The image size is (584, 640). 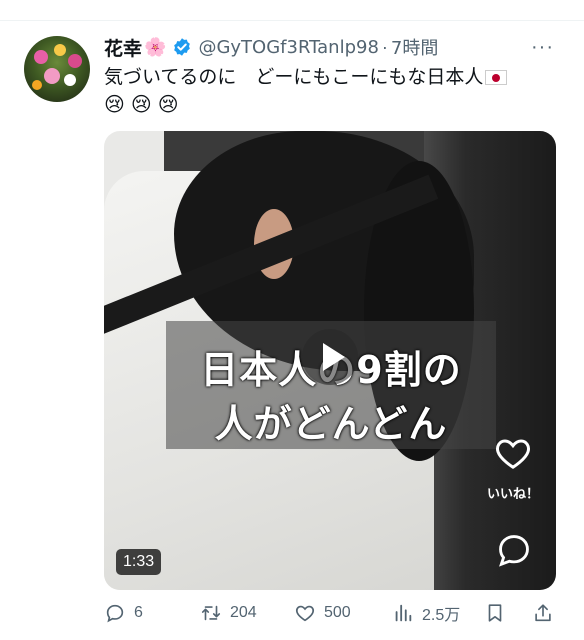 What do you see at coordinates (441, 615) in the screenshot?
I see `view-count: 2.5万` at bounding box center [441, 615].